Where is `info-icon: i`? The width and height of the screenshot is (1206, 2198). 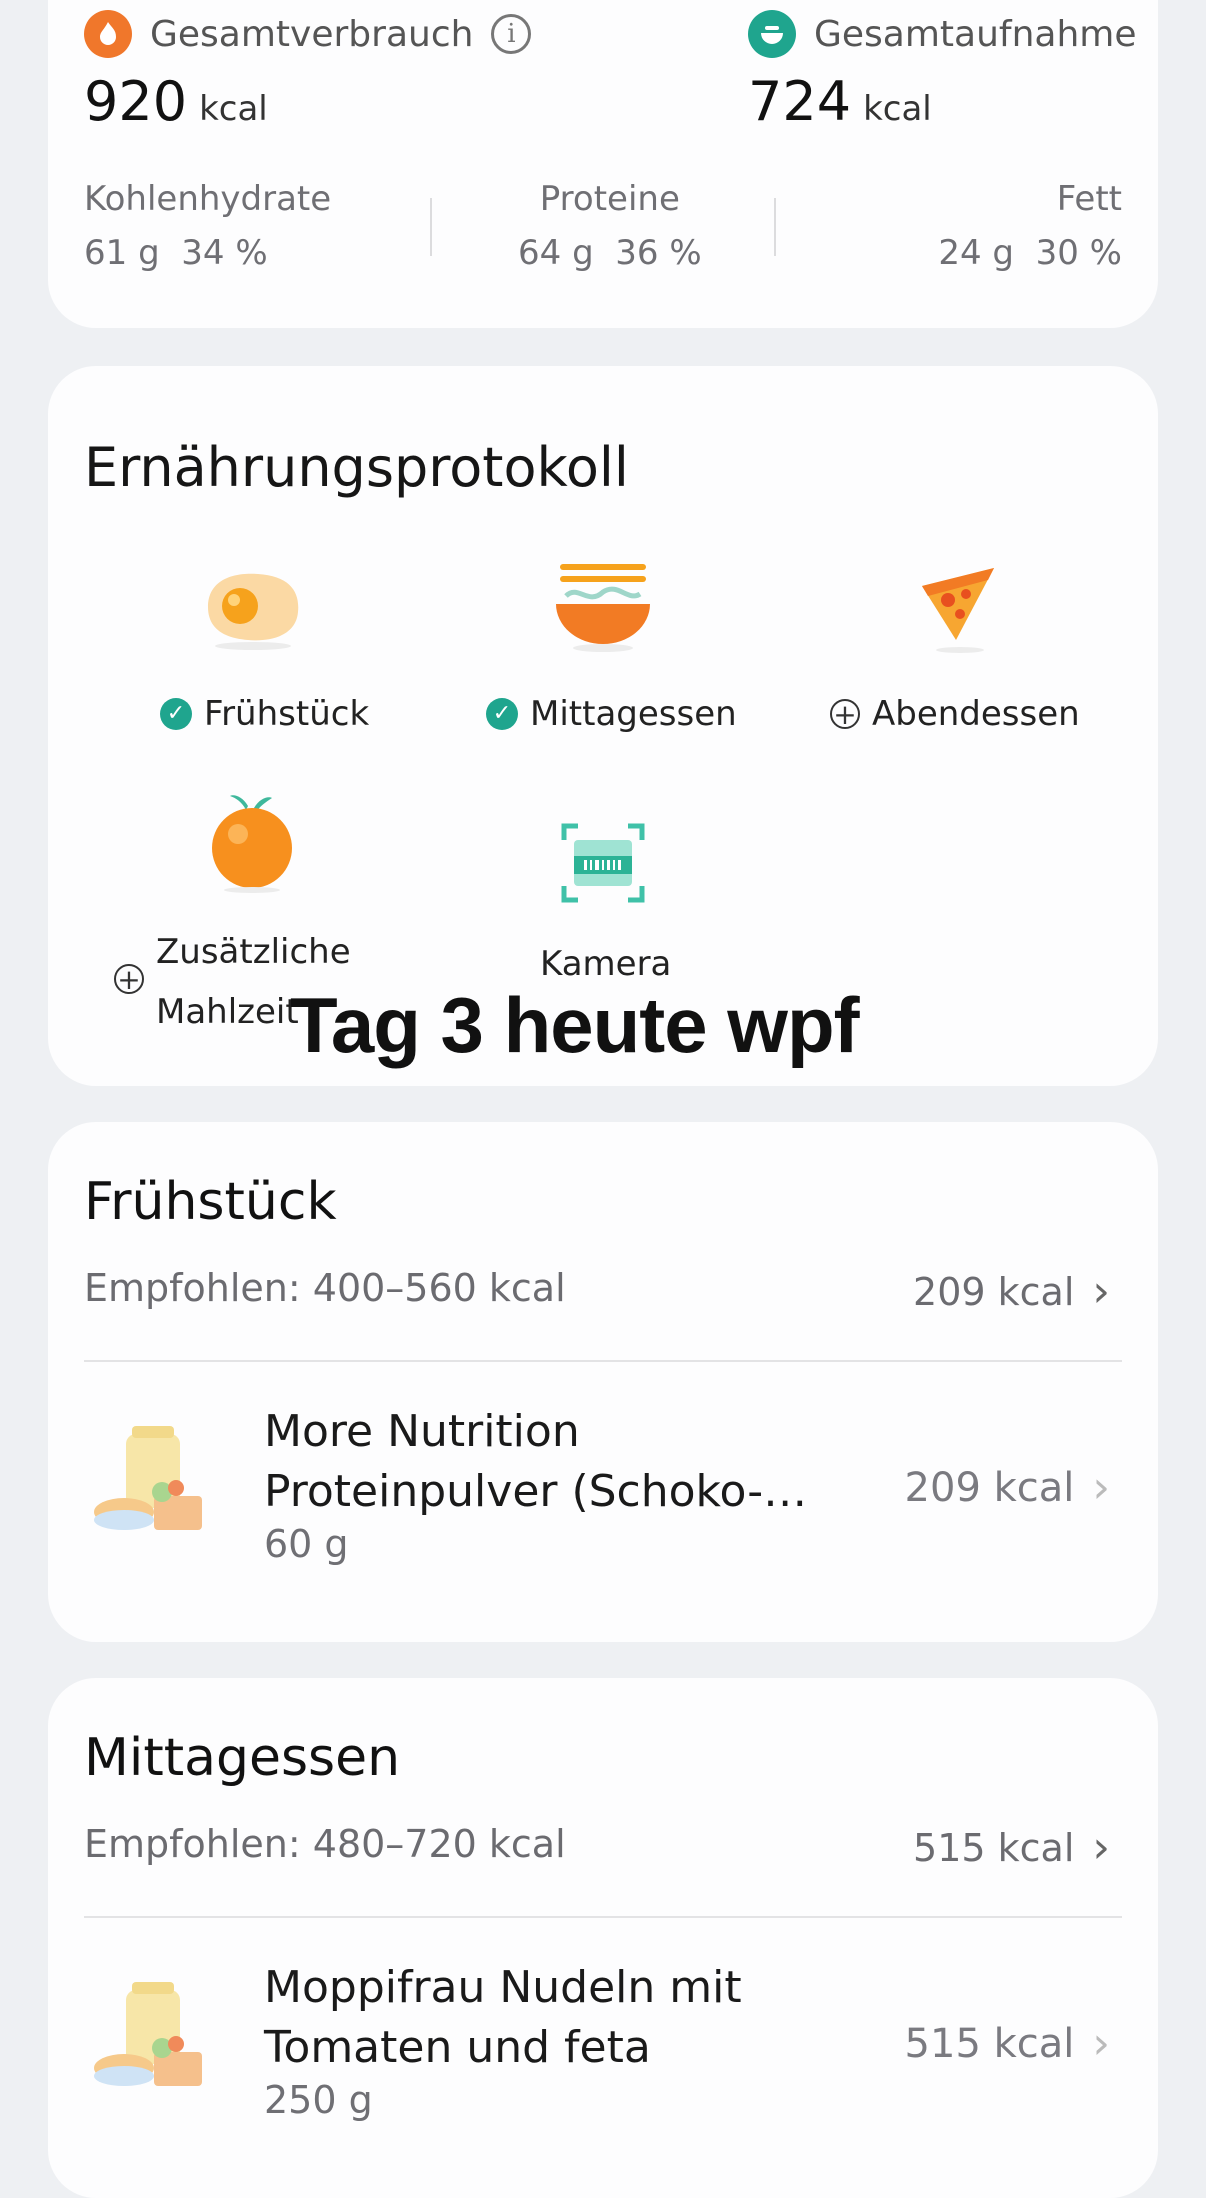
info-icon: i is located at coordinates (511, 34).